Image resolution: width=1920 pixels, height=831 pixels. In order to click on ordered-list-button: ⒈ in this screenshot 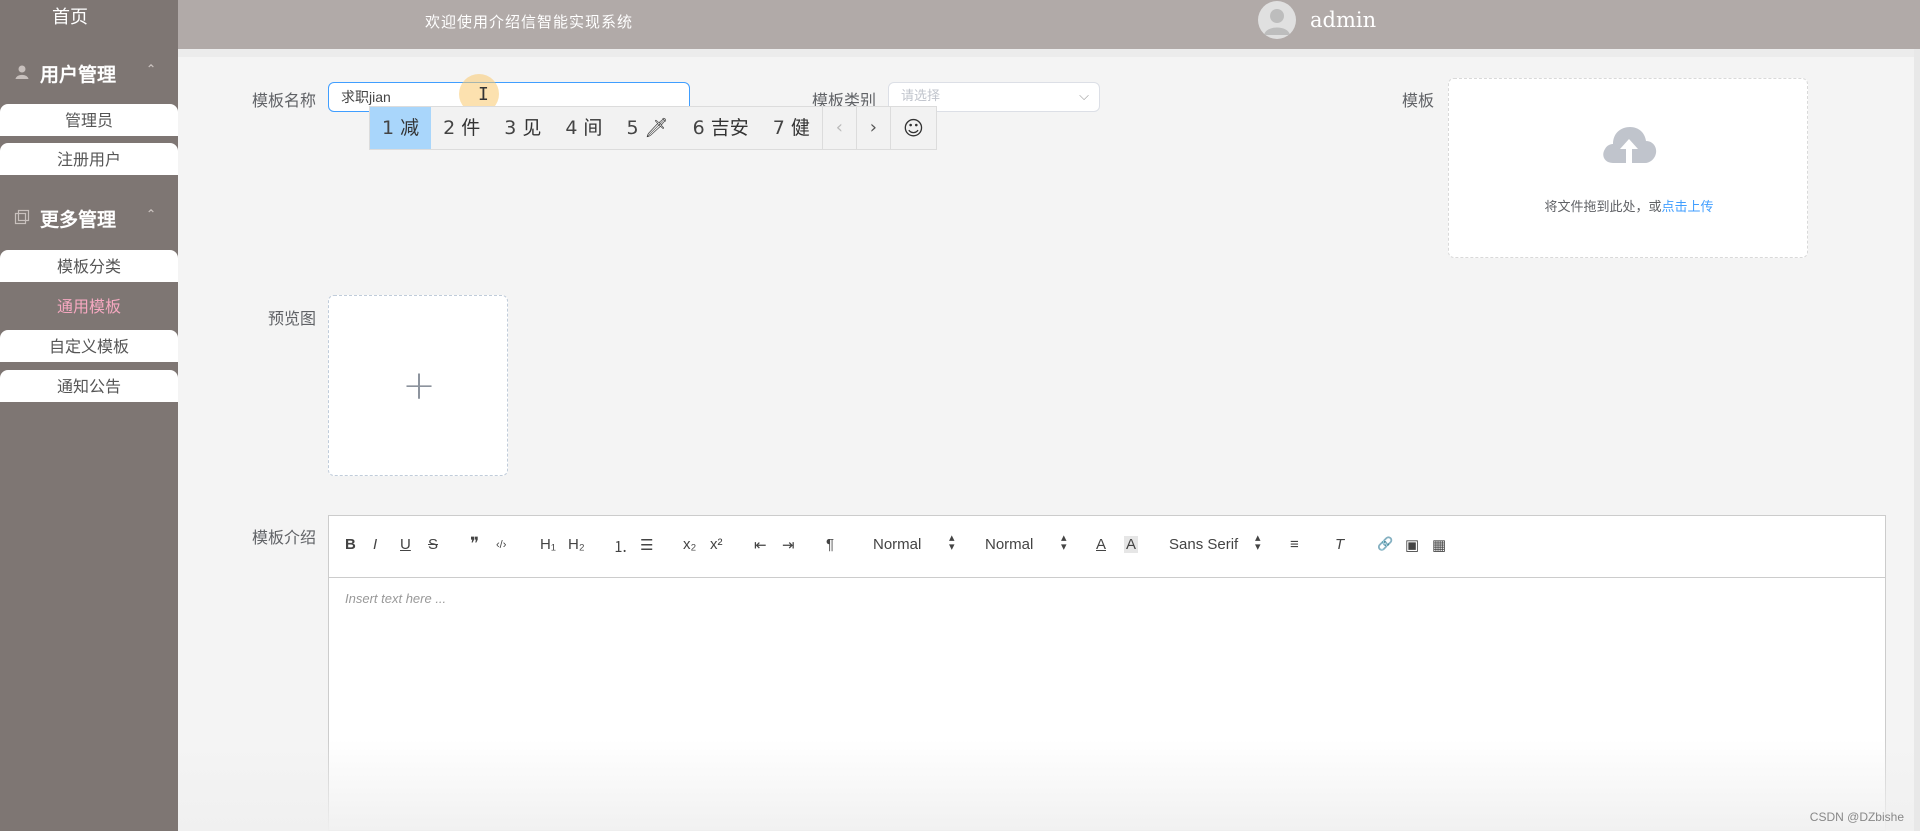, I will do `click(620, 546)`.